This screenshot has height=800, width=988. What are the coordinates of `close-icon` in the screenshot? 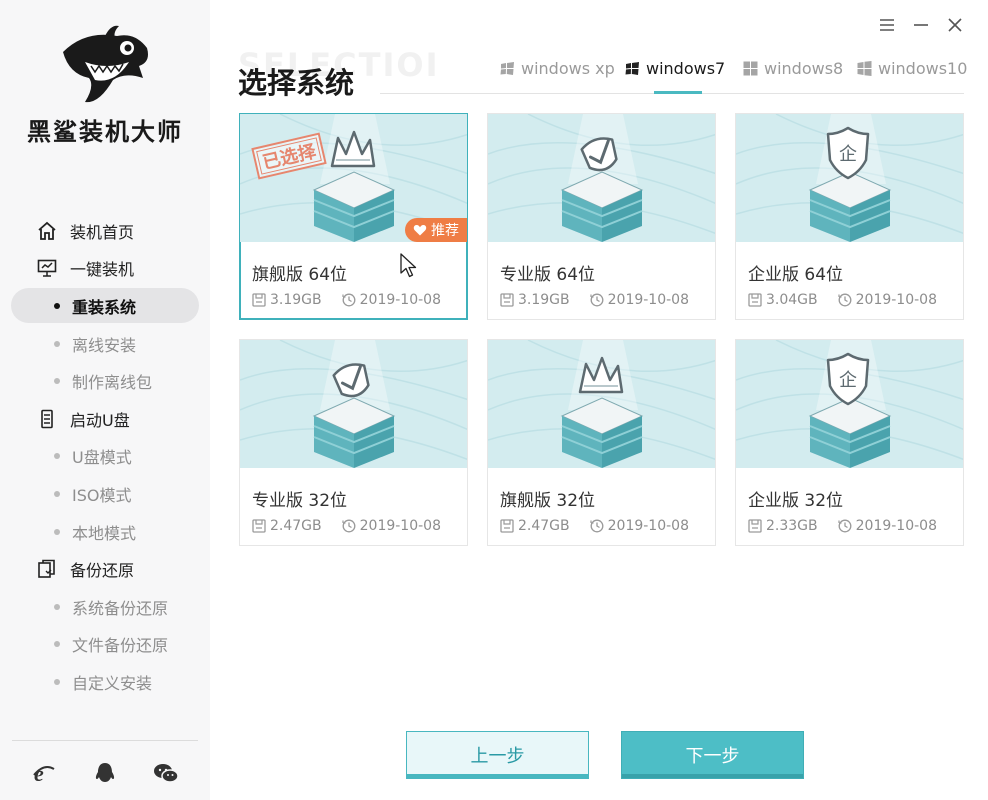 It's located at (955, 25).